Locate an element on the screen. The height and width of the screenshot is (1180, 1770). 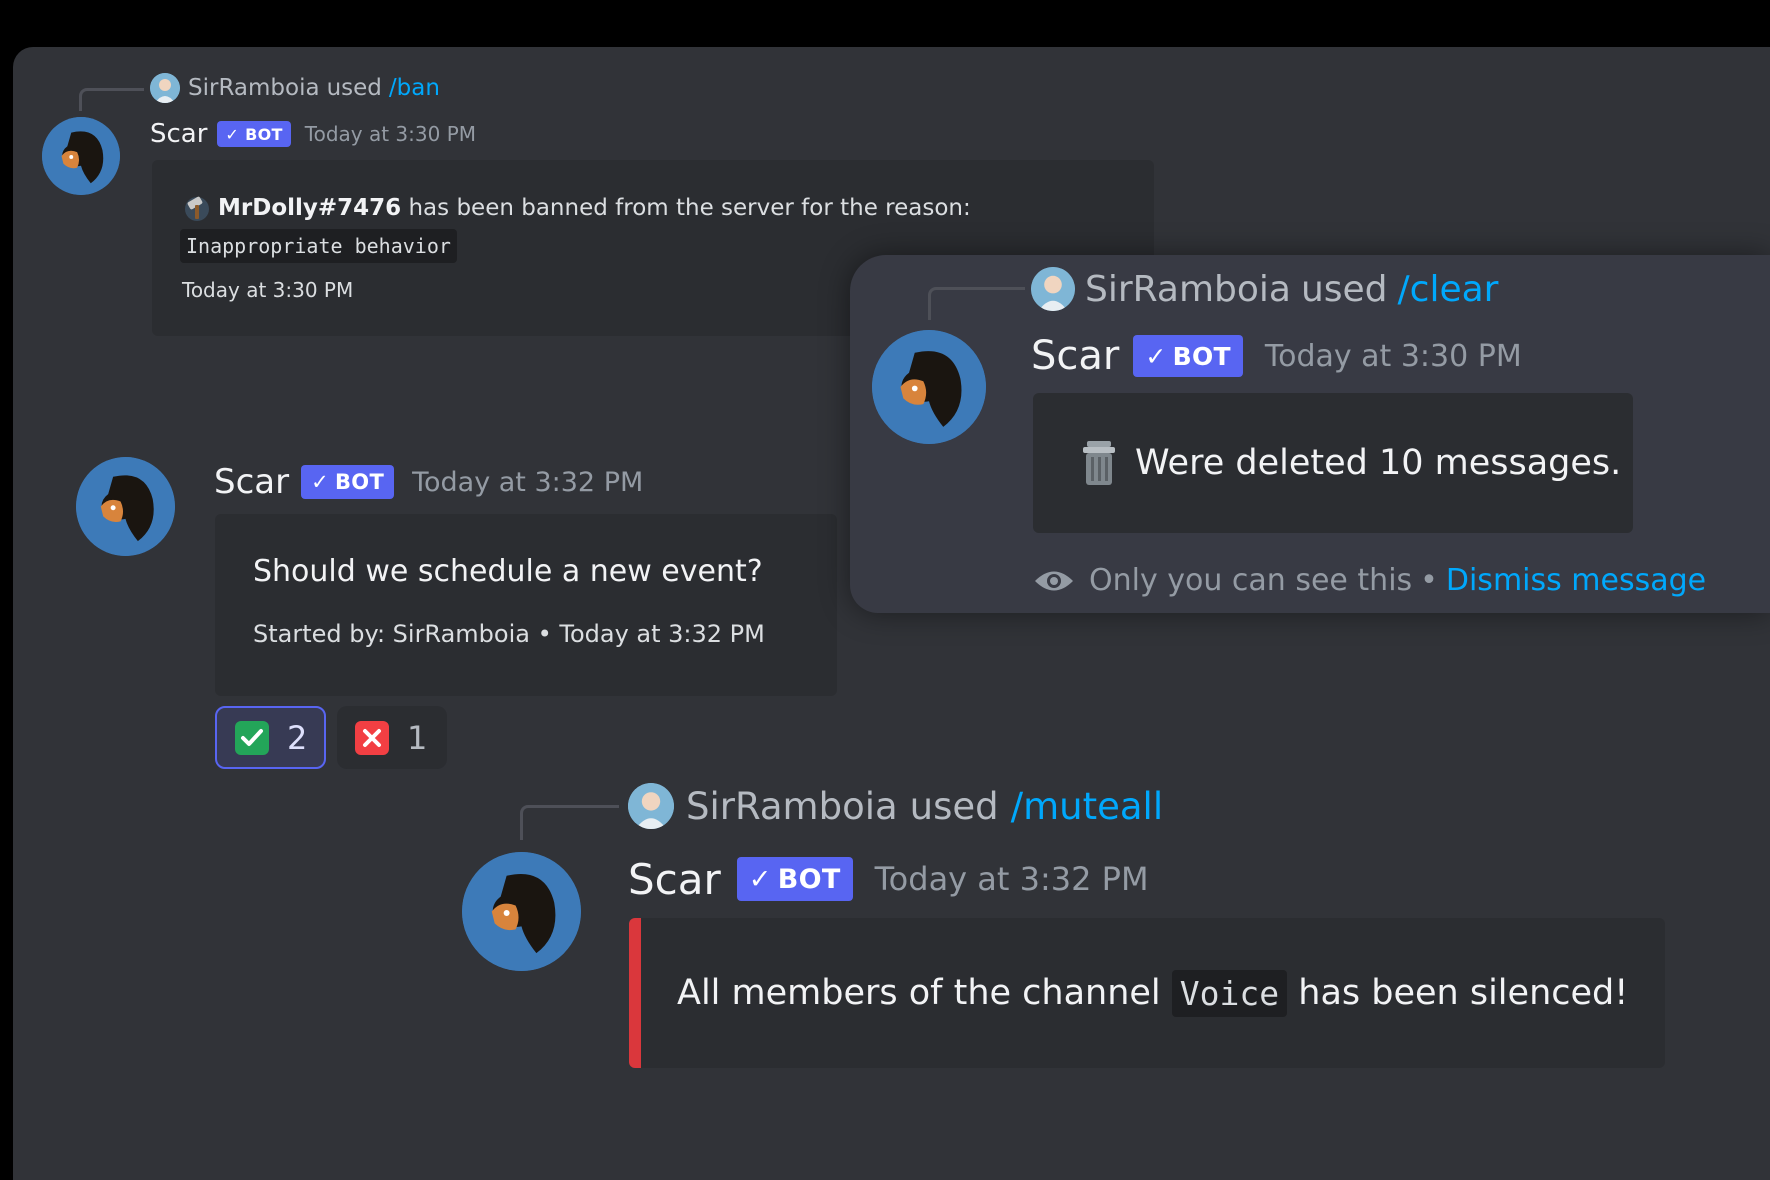
reply-command: /ban is located at coordinates (414, 88).